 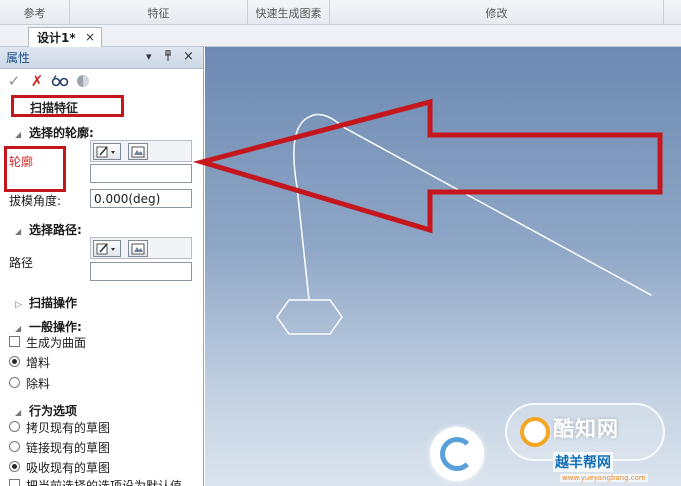 I want to click on absorb-sketch-label: 吸收现有的草图, so click(x=68, y=468).